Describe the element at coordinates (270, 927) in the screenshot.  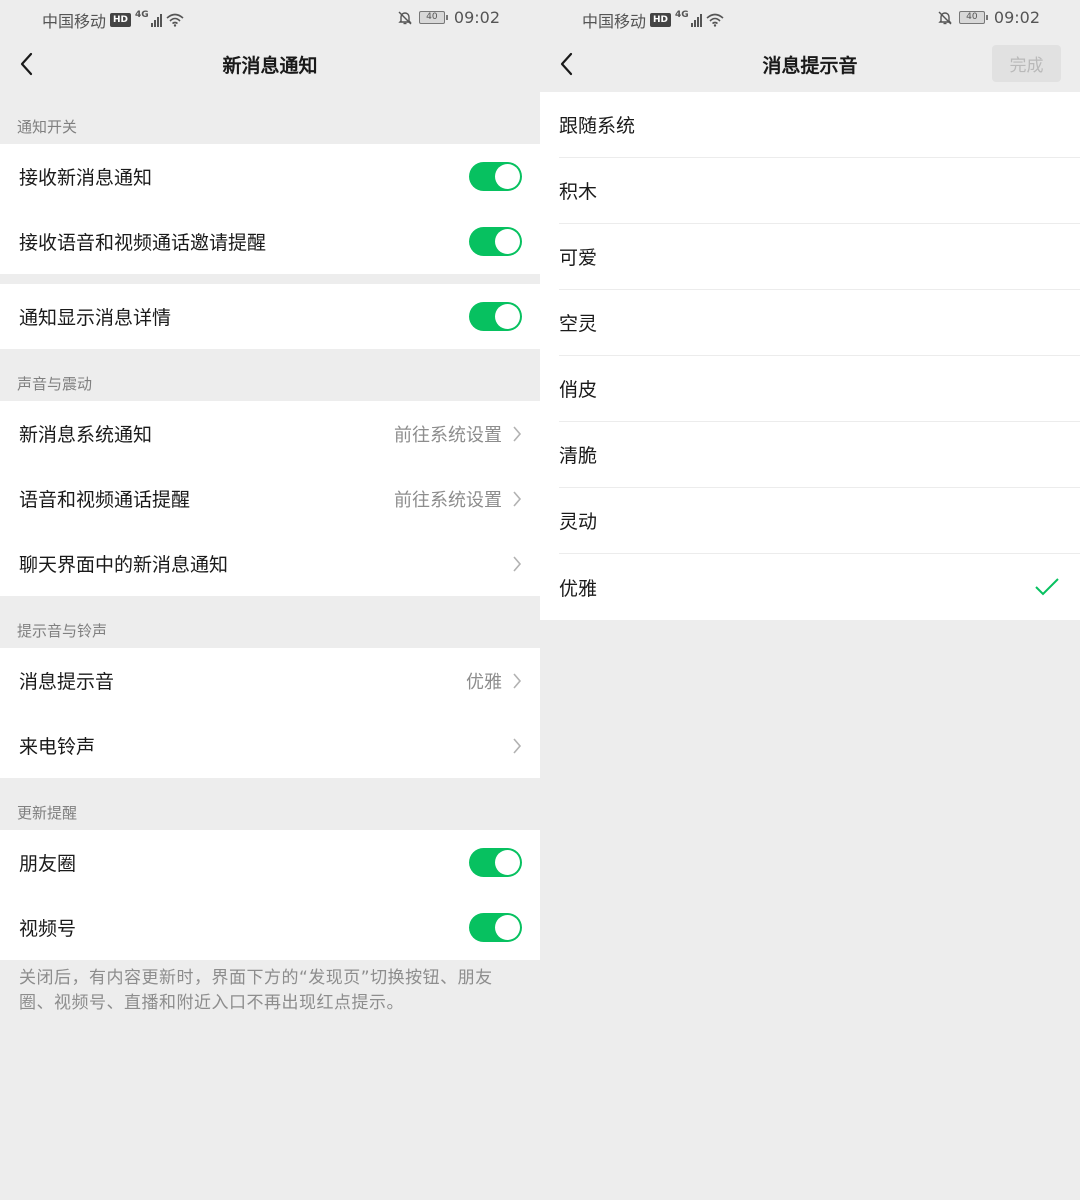
I see `row-channels: 视频号` at that location.